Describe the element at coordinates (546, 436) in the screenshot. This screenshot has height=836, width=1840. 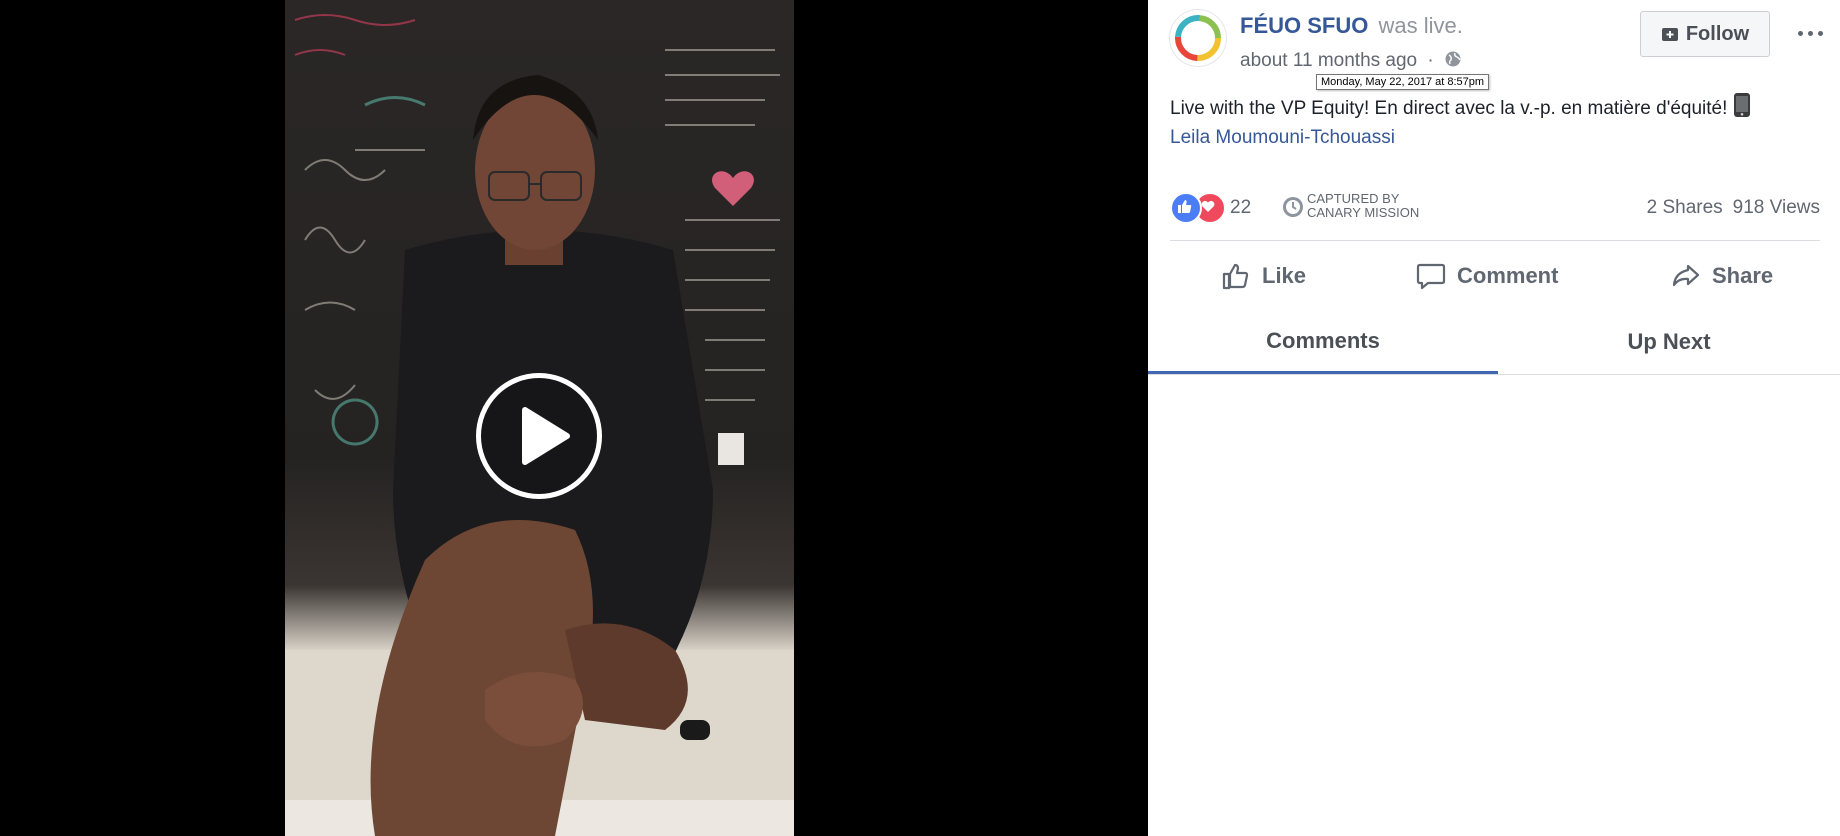
I see `play-icon` at that location.